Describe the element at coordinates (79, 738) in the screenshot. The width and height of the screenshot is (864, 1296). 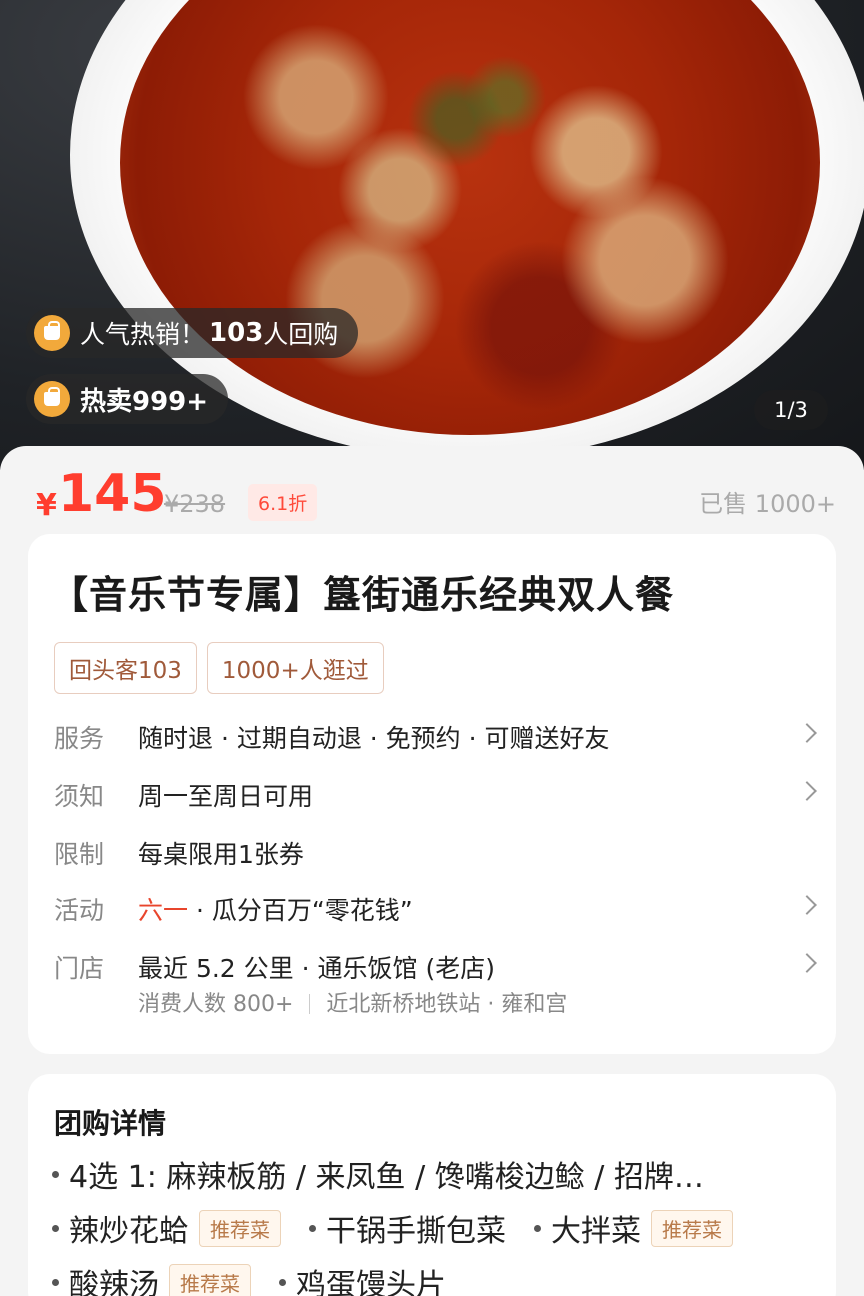
I see `service-key: 服务` at that location.